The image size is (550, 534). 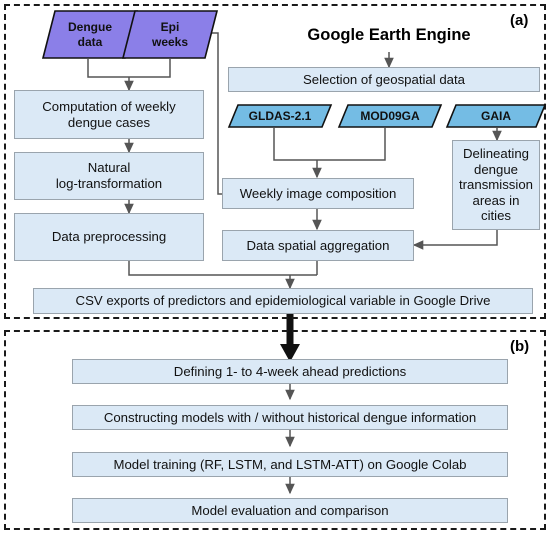 I want to click on google-earth-engine-title: Google Earth Engine, so click(x=389, y=35).